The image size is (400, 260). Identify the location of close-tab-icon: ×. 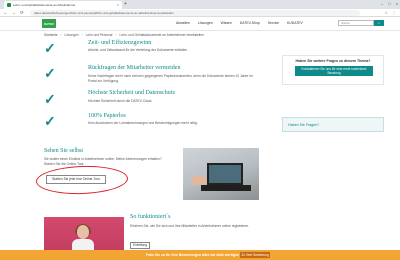
(118, 5).